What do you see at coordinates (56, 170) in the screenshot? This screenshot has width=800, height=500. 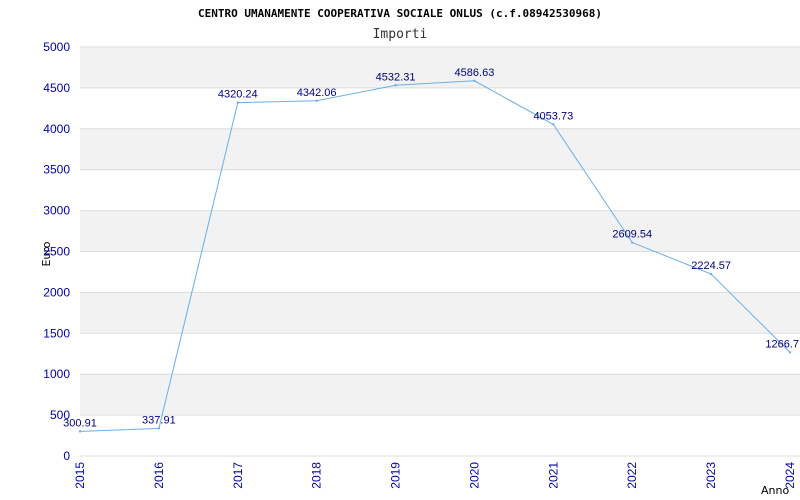 I see `y-tick-label: 3500` at bounding box center [56, 170].